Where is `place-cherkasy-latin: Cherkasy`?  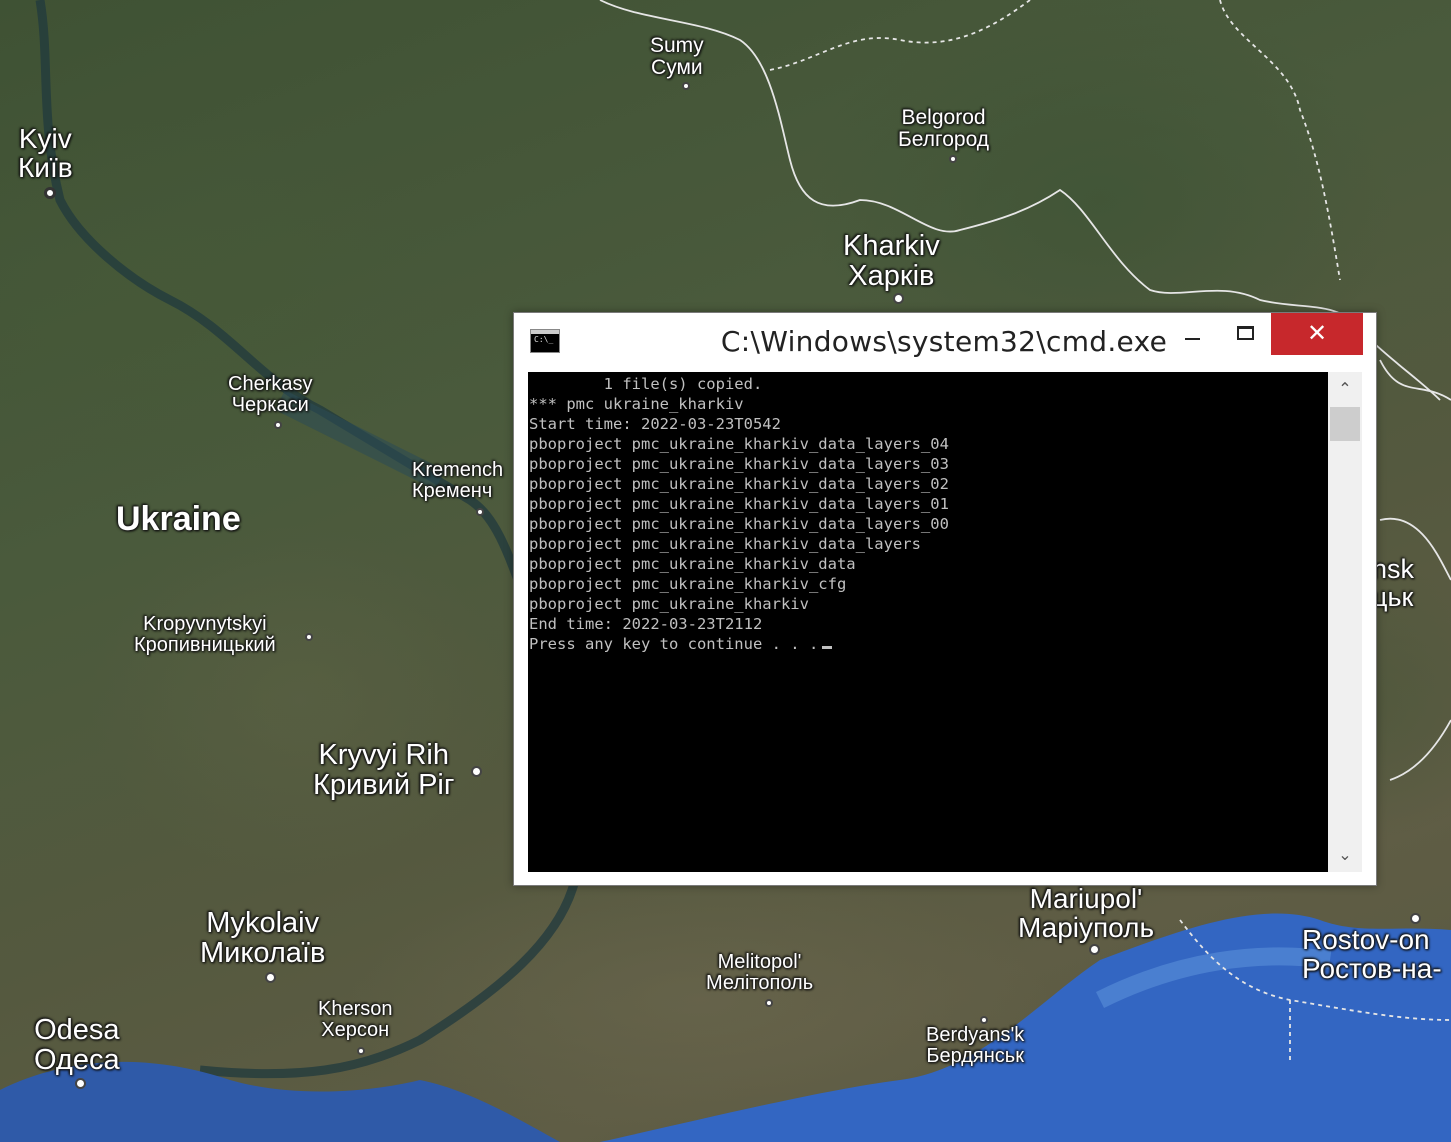 place-cherkasy-latin: Cherkasy is located at coordinates (270, 384).